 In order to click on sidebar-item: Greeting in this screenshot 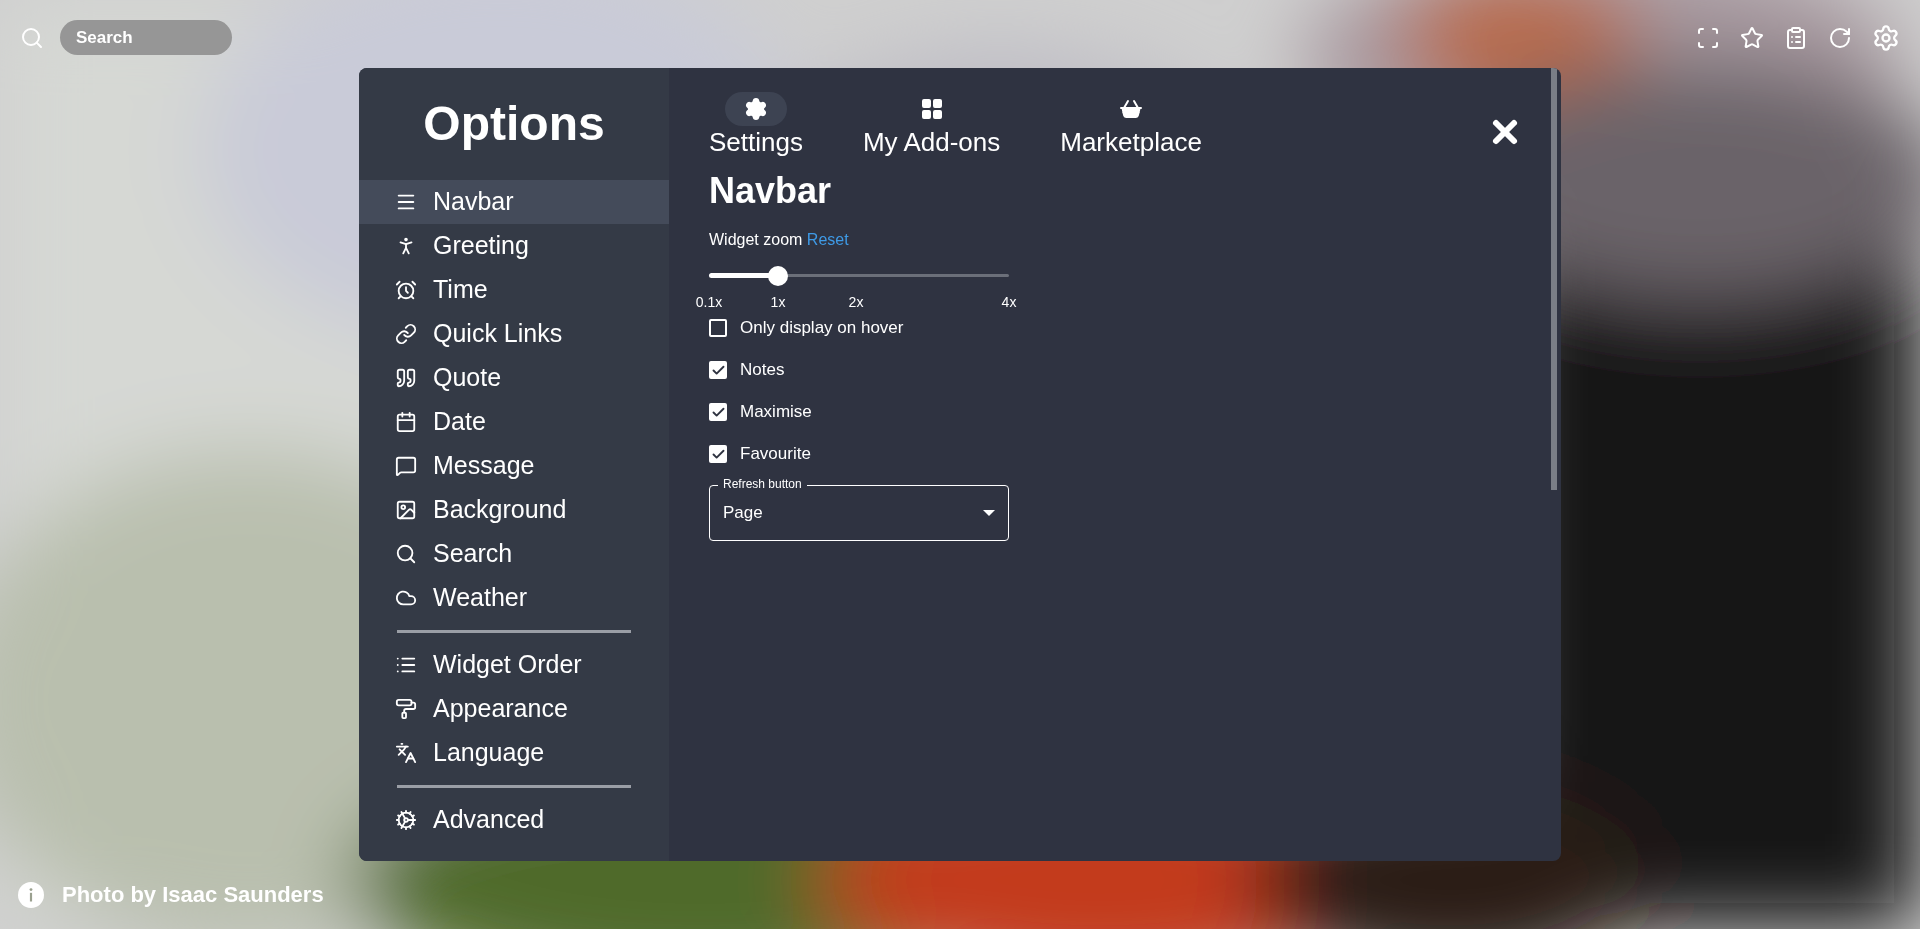, I will do `click(514, 246)`.